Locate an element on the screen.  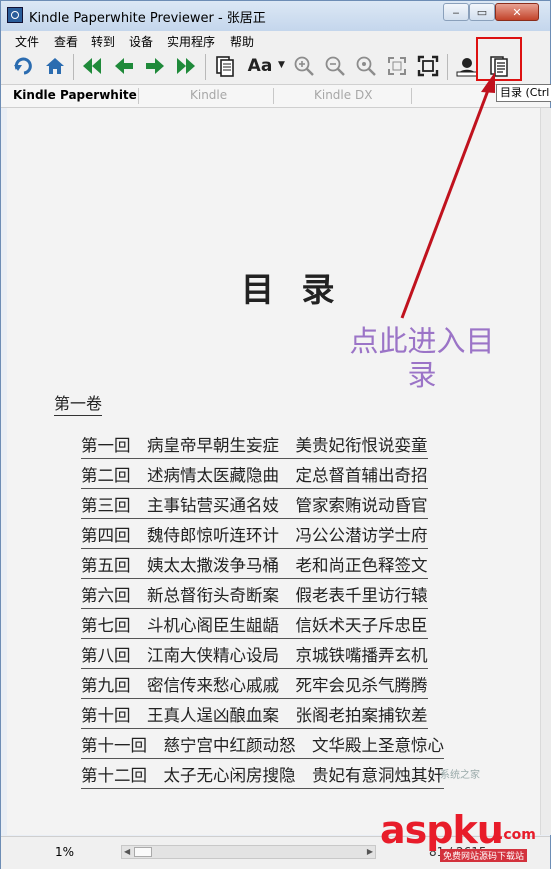
zoom-reset-icon is located at coordinates (366, 66).